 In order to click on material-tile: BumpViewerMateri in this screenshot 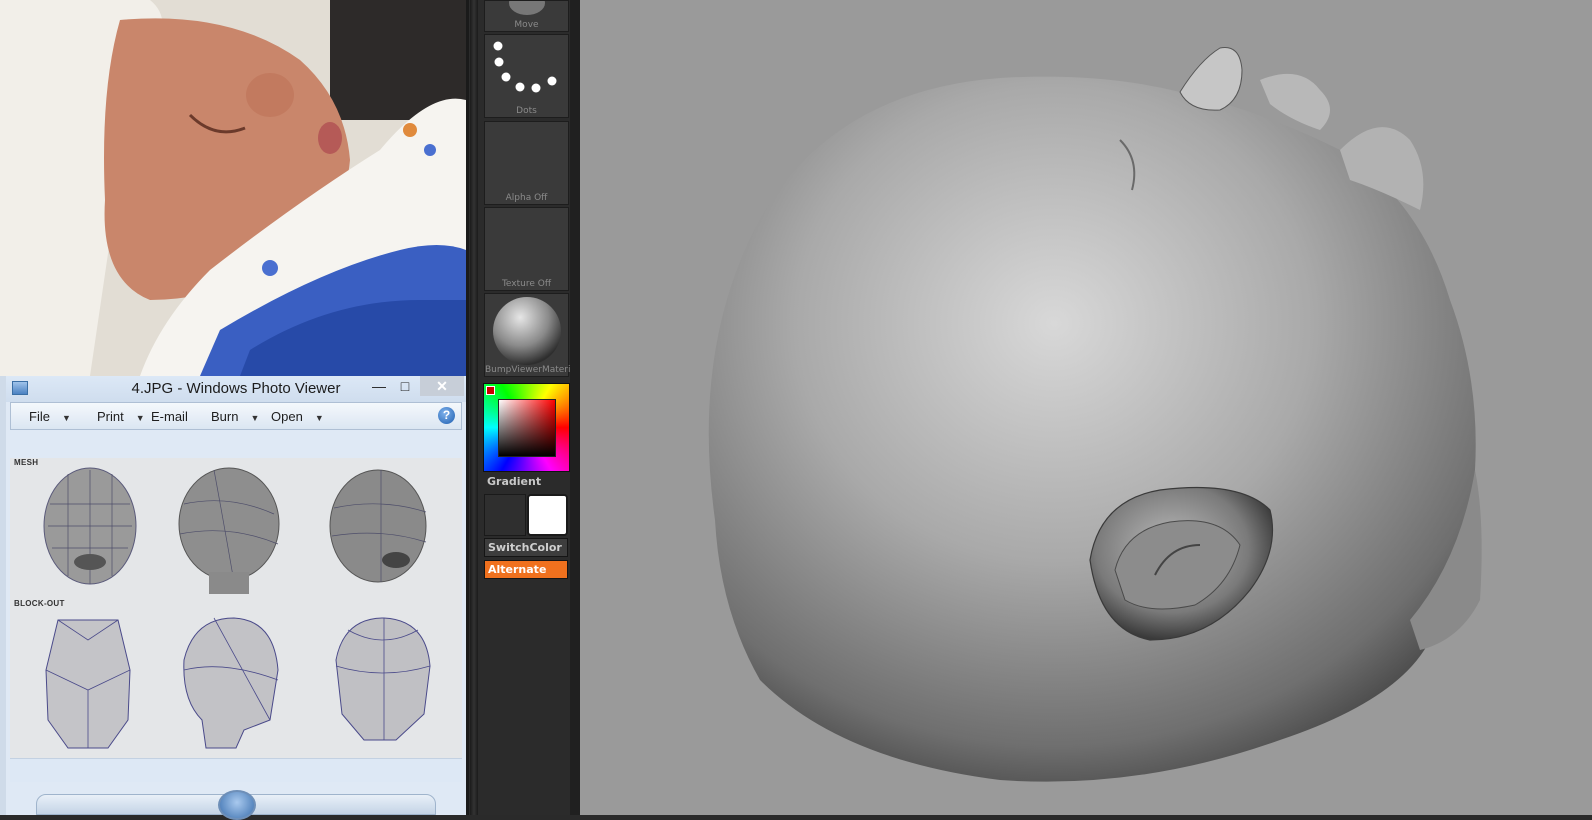, I will do `click(527, 335)`.